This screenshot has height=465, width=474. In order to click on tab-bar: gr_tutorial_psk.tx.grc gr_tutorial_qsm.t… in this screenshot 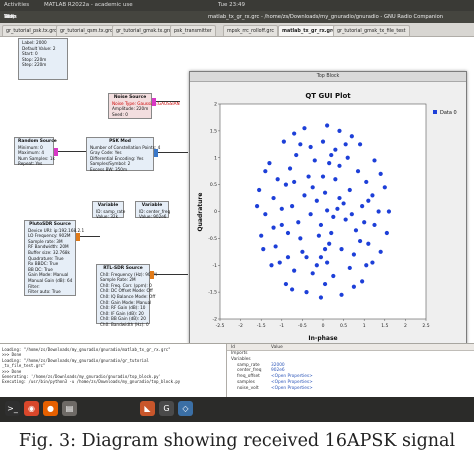, I will do `click(237, 30)`.